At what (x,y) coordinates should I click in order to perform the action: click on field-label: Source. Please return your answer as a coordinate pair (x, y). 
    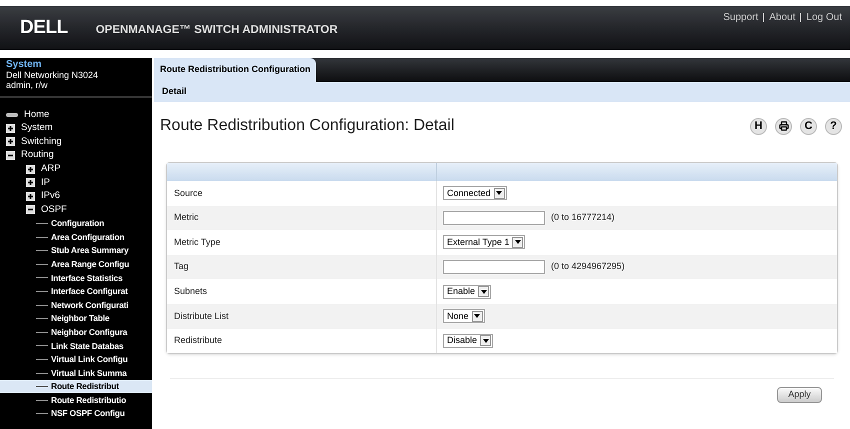
    Looking at the image, I should click on (188, 193).